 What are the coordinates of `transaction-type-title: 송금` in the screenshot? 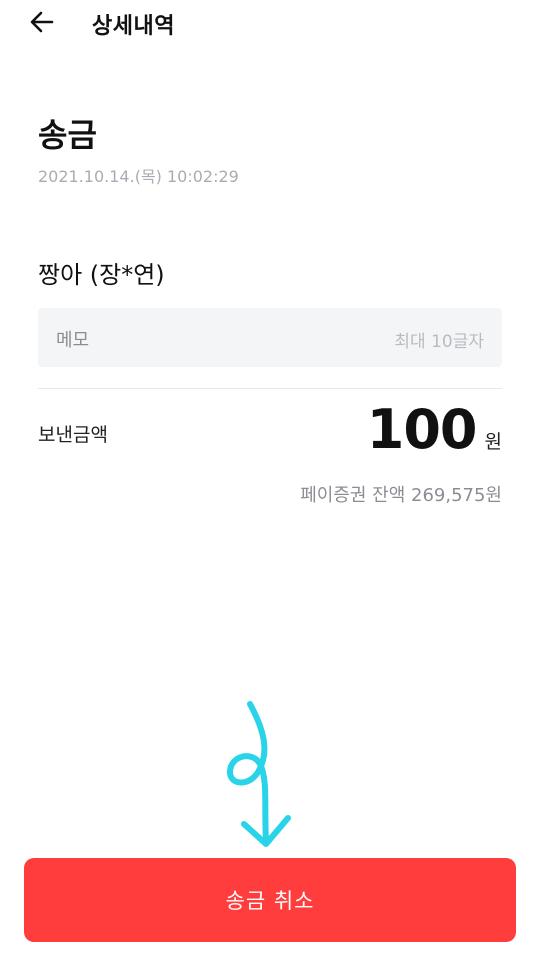 It's located at (67, 135).